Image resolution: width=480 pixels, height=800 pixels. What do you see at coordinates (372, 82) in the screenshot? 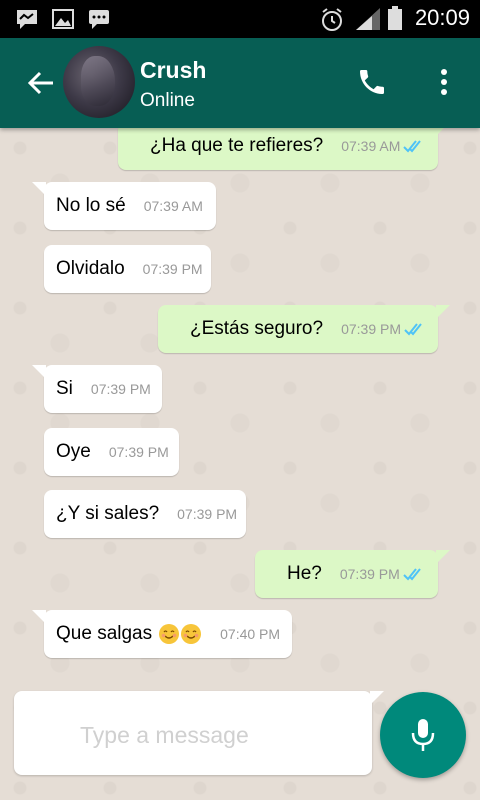
I see `call-icon` at bounding box center [372, 82].